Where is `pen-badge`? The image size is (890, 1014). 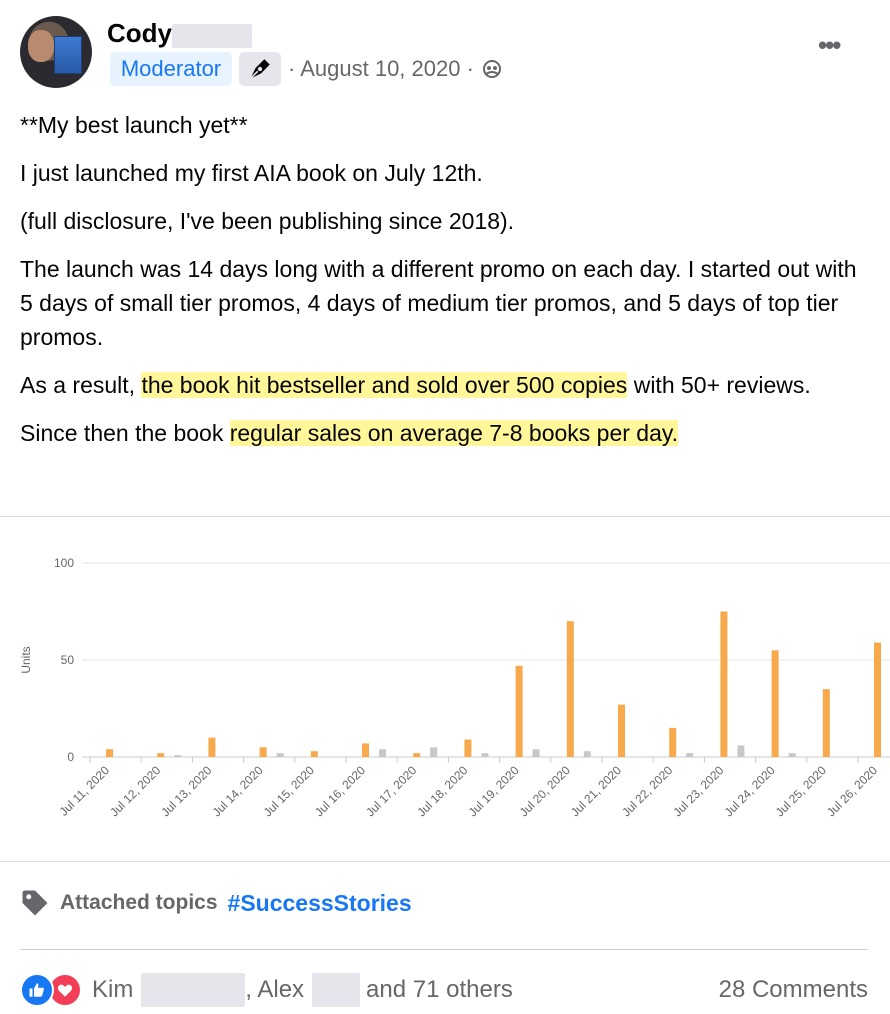
pen-badge is located at coordinates (260, 69).